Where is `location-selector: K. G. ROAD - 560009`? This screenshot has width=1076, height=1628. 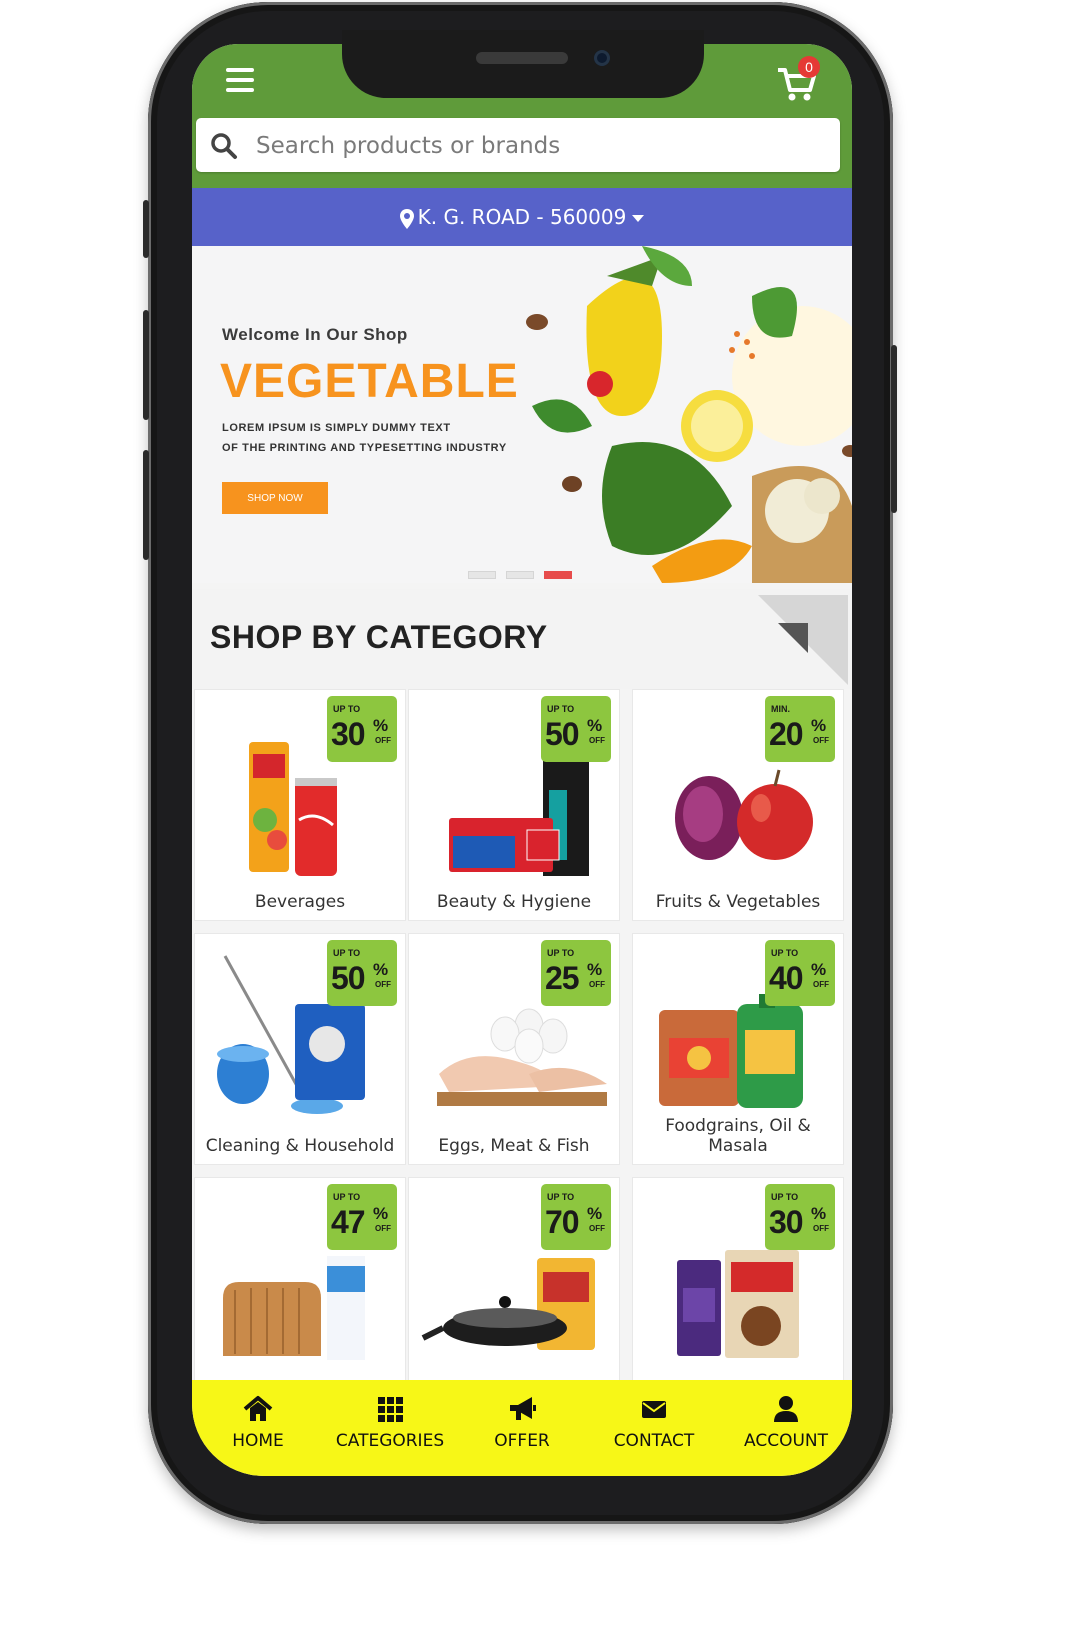 location-selector: K. G. ROAD - 560009 is located at coordinates (522, 217).